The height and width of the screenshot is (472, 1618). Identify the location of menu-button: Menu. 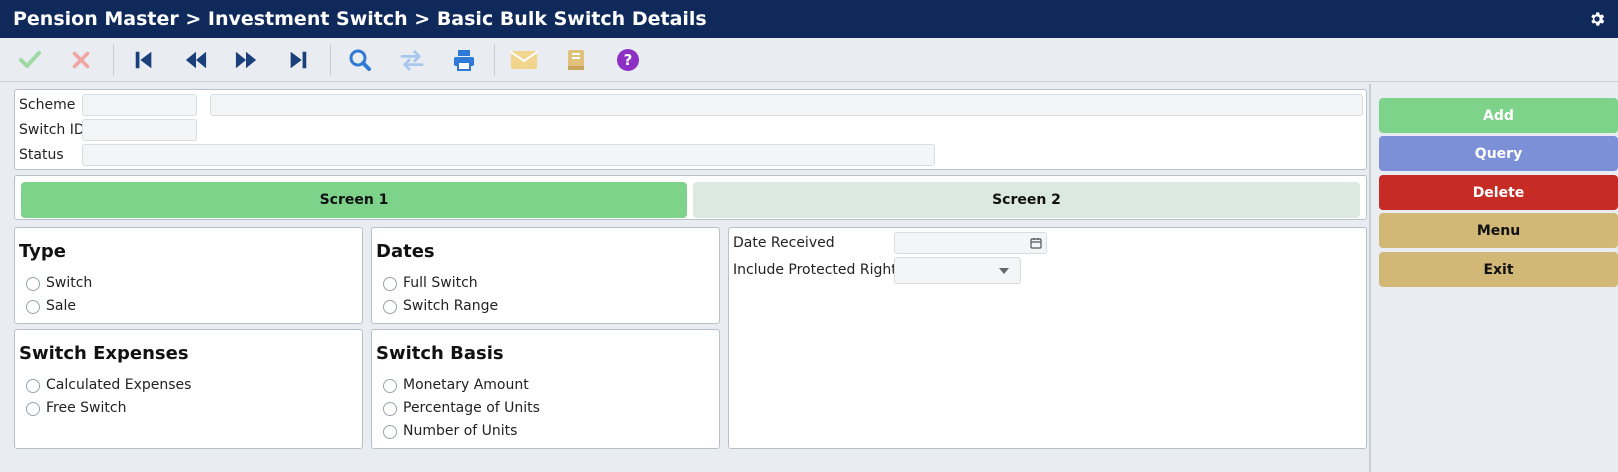
(1498, 230).